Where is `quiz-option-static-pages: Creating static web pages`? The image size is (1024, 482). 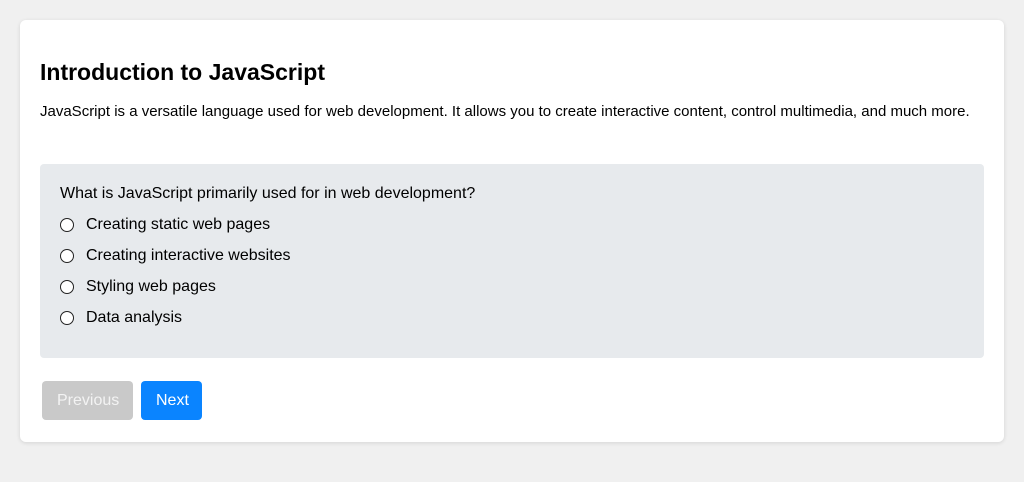
quiz-option-static-pages: Creating static web pages is located at coordinates (165, 225).